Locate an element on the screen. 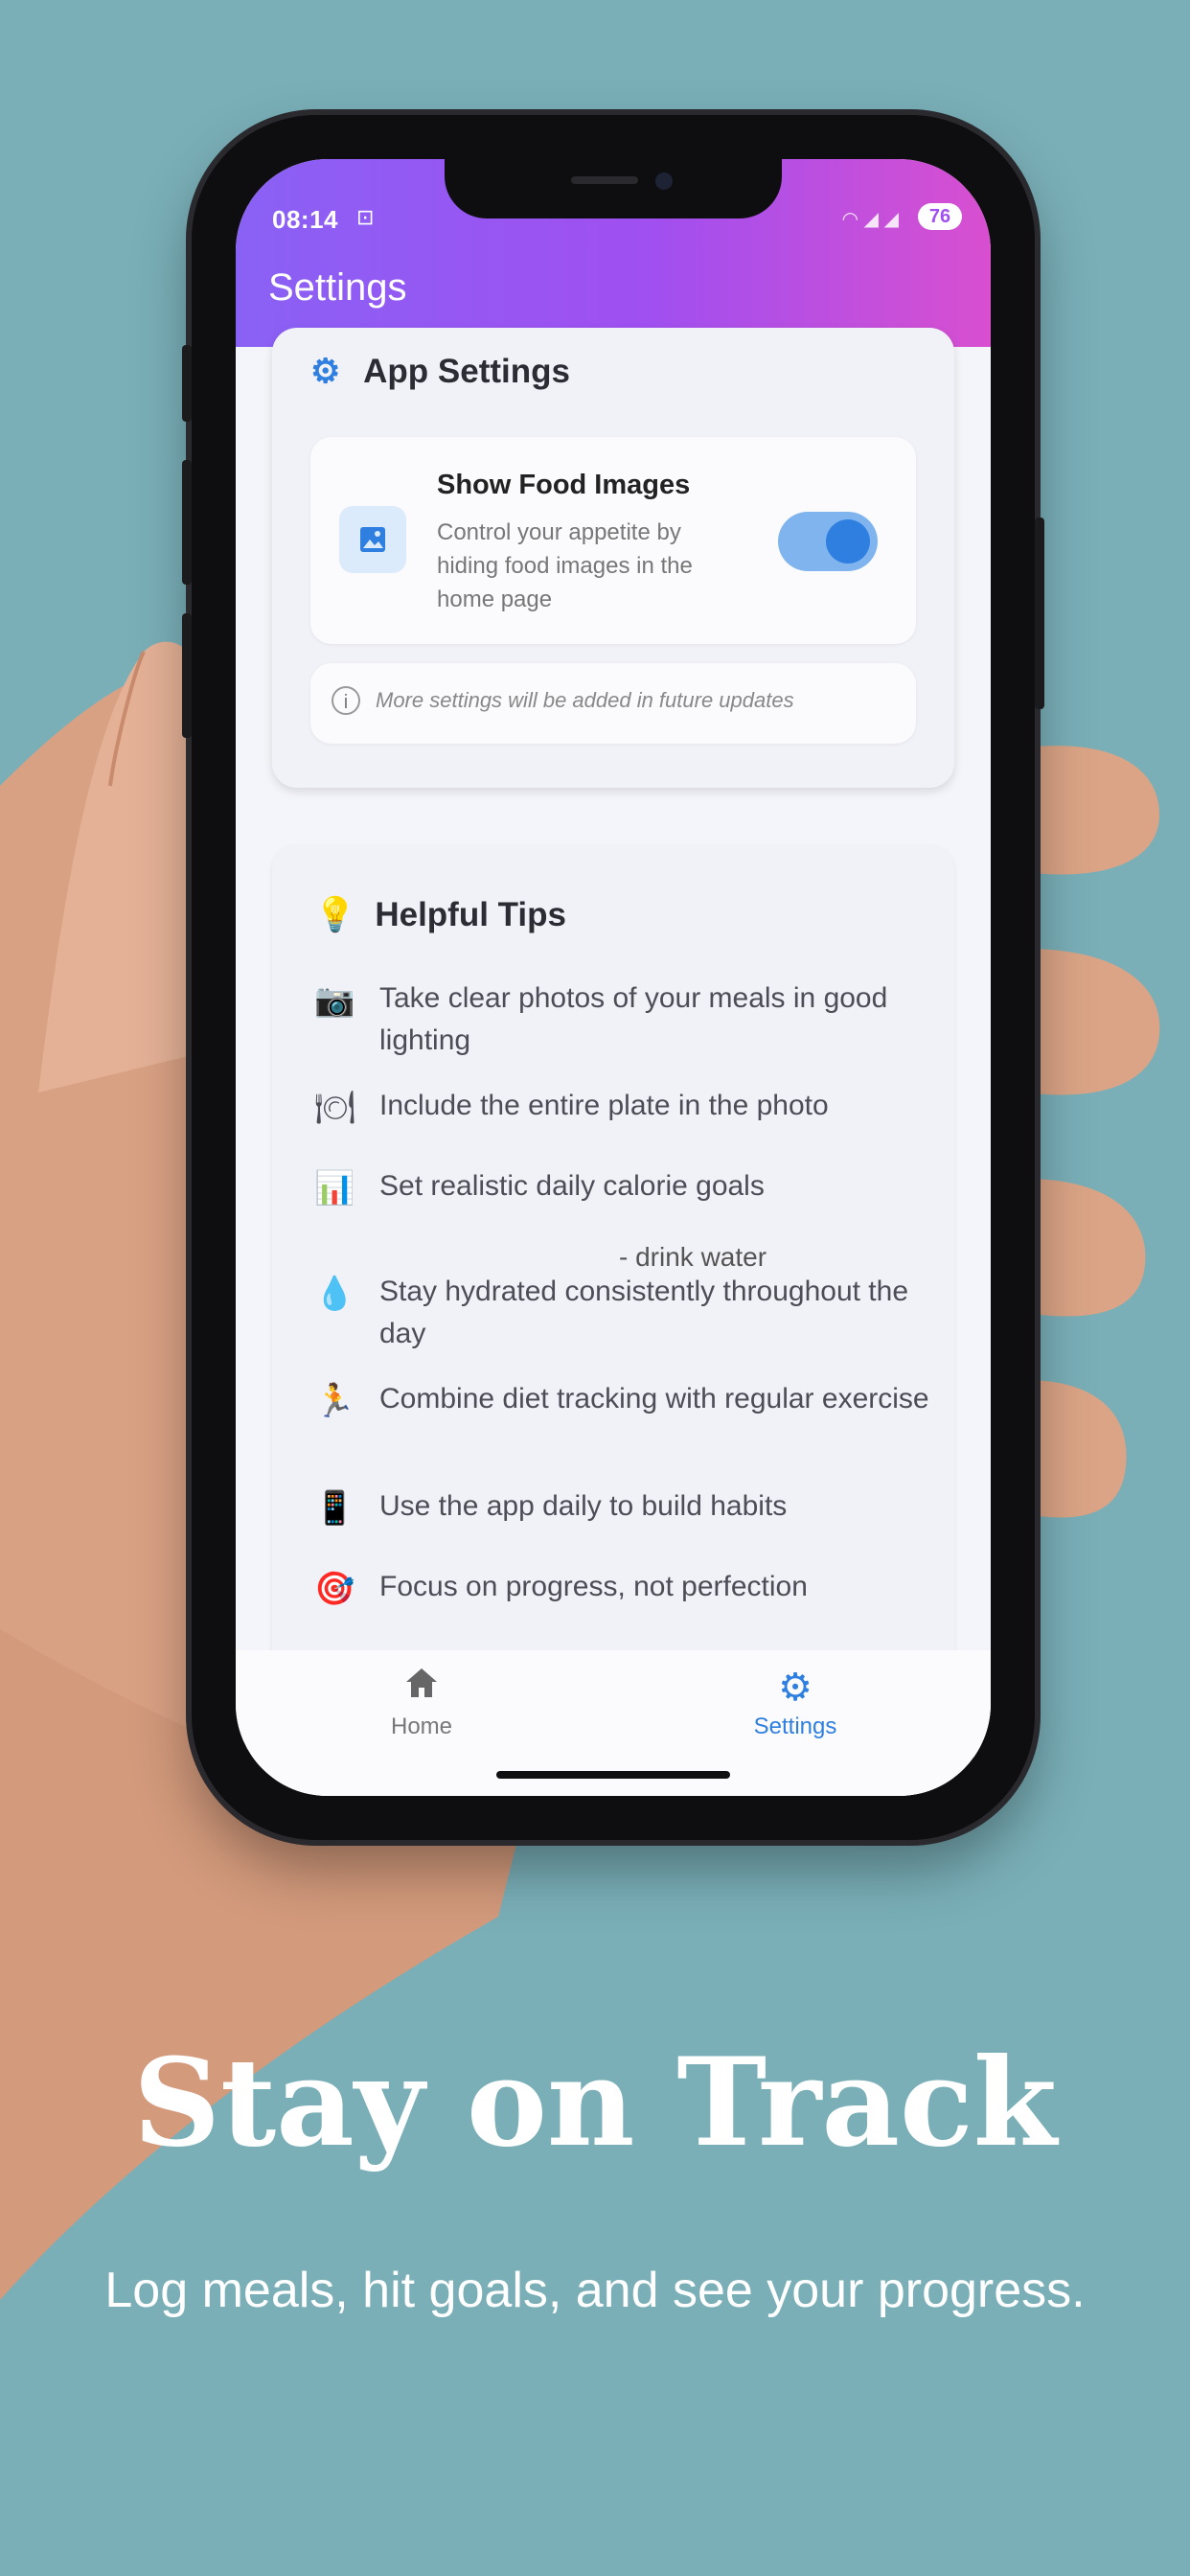 Image resolution: width=1190 pixels, height=2576 pixels. status-time: 08:14 is located at coordinates (305, 219).